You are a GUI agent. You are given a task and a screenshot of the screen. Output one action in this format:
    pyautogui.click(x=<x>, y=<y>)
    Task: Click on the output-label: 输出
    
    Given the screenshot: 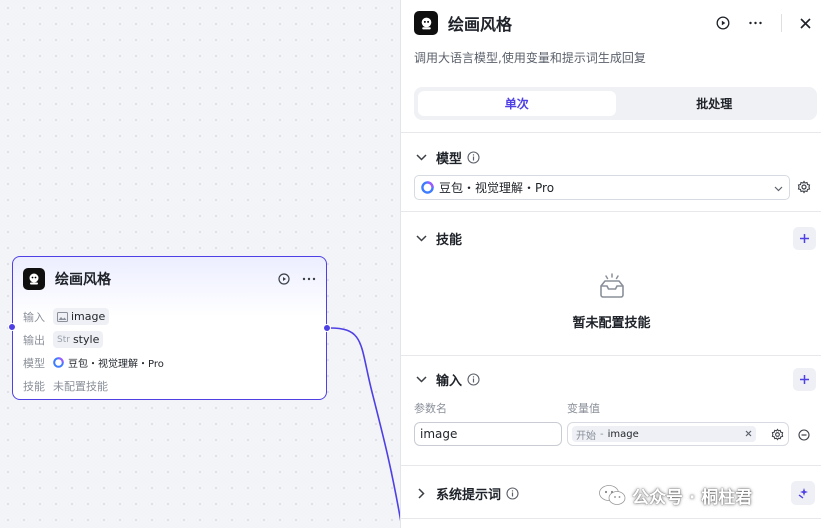 What is the action you would take?
    pyautogui.click(x=34, y=340)
    